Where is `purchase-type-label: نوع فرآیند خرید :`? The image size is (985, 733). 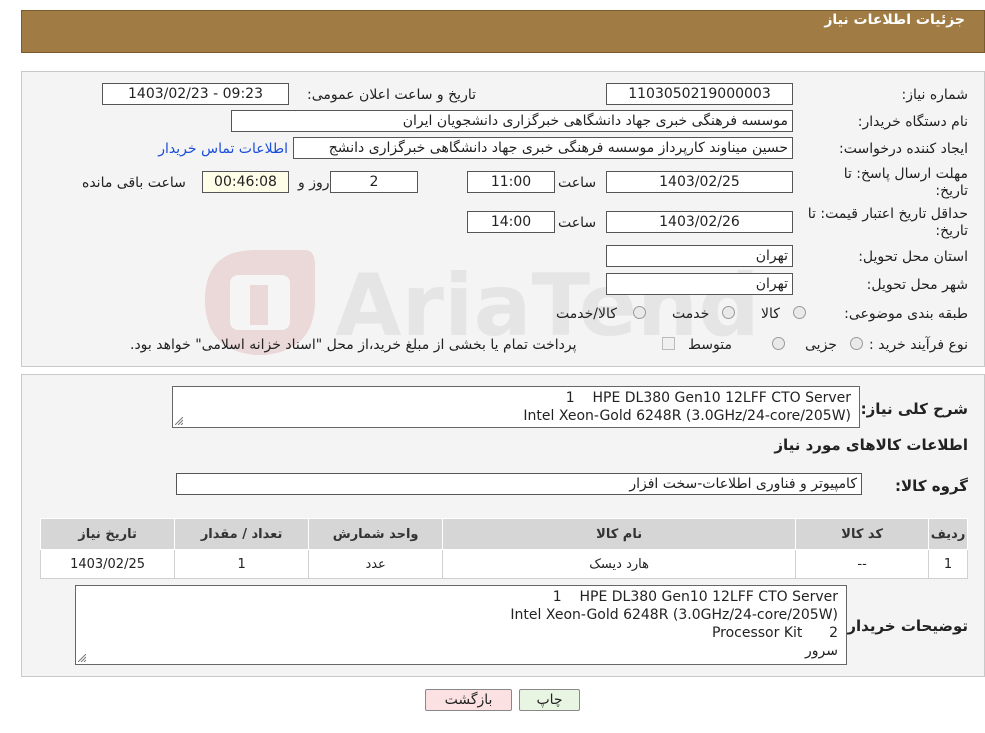 purchase-type-label: نوع فرآیند خرید : is located at coordinates (918, 345).